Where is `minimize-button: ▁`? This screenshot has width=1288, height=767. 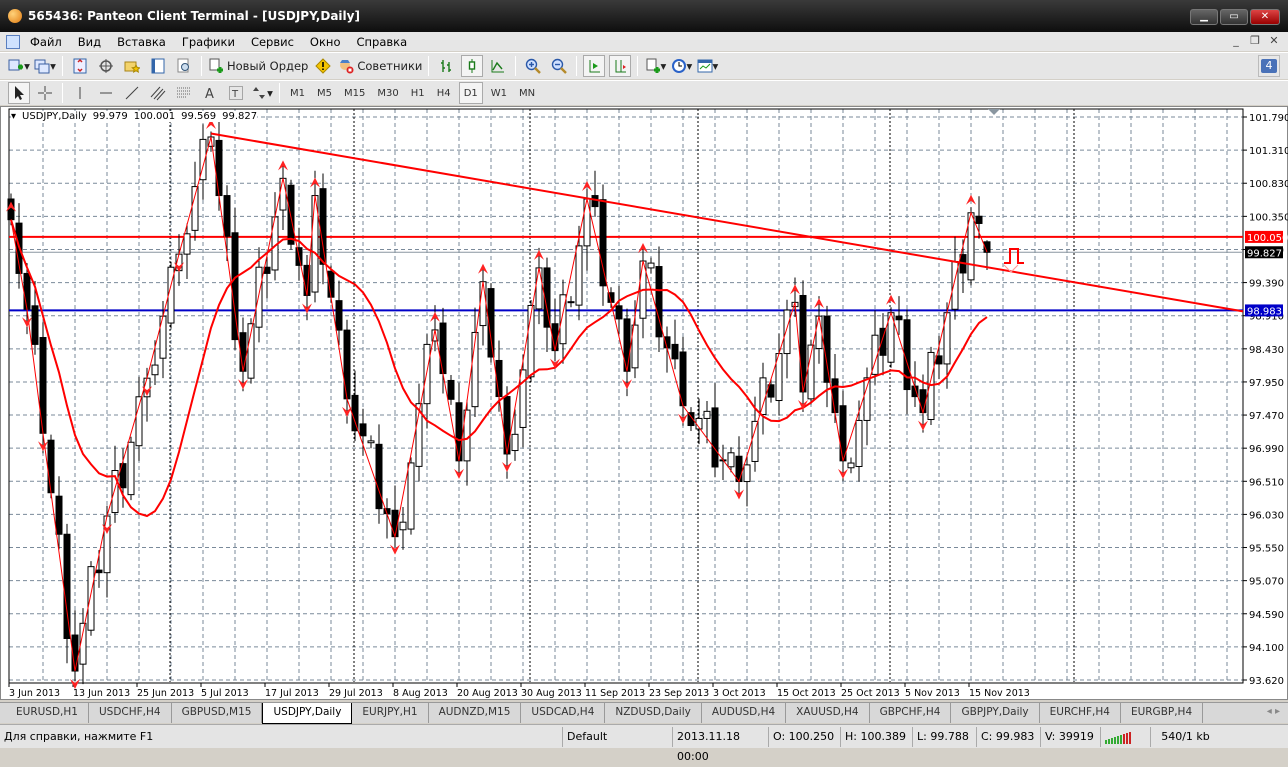
minimize-button: ▁ is located at coordinates (1204, 17).